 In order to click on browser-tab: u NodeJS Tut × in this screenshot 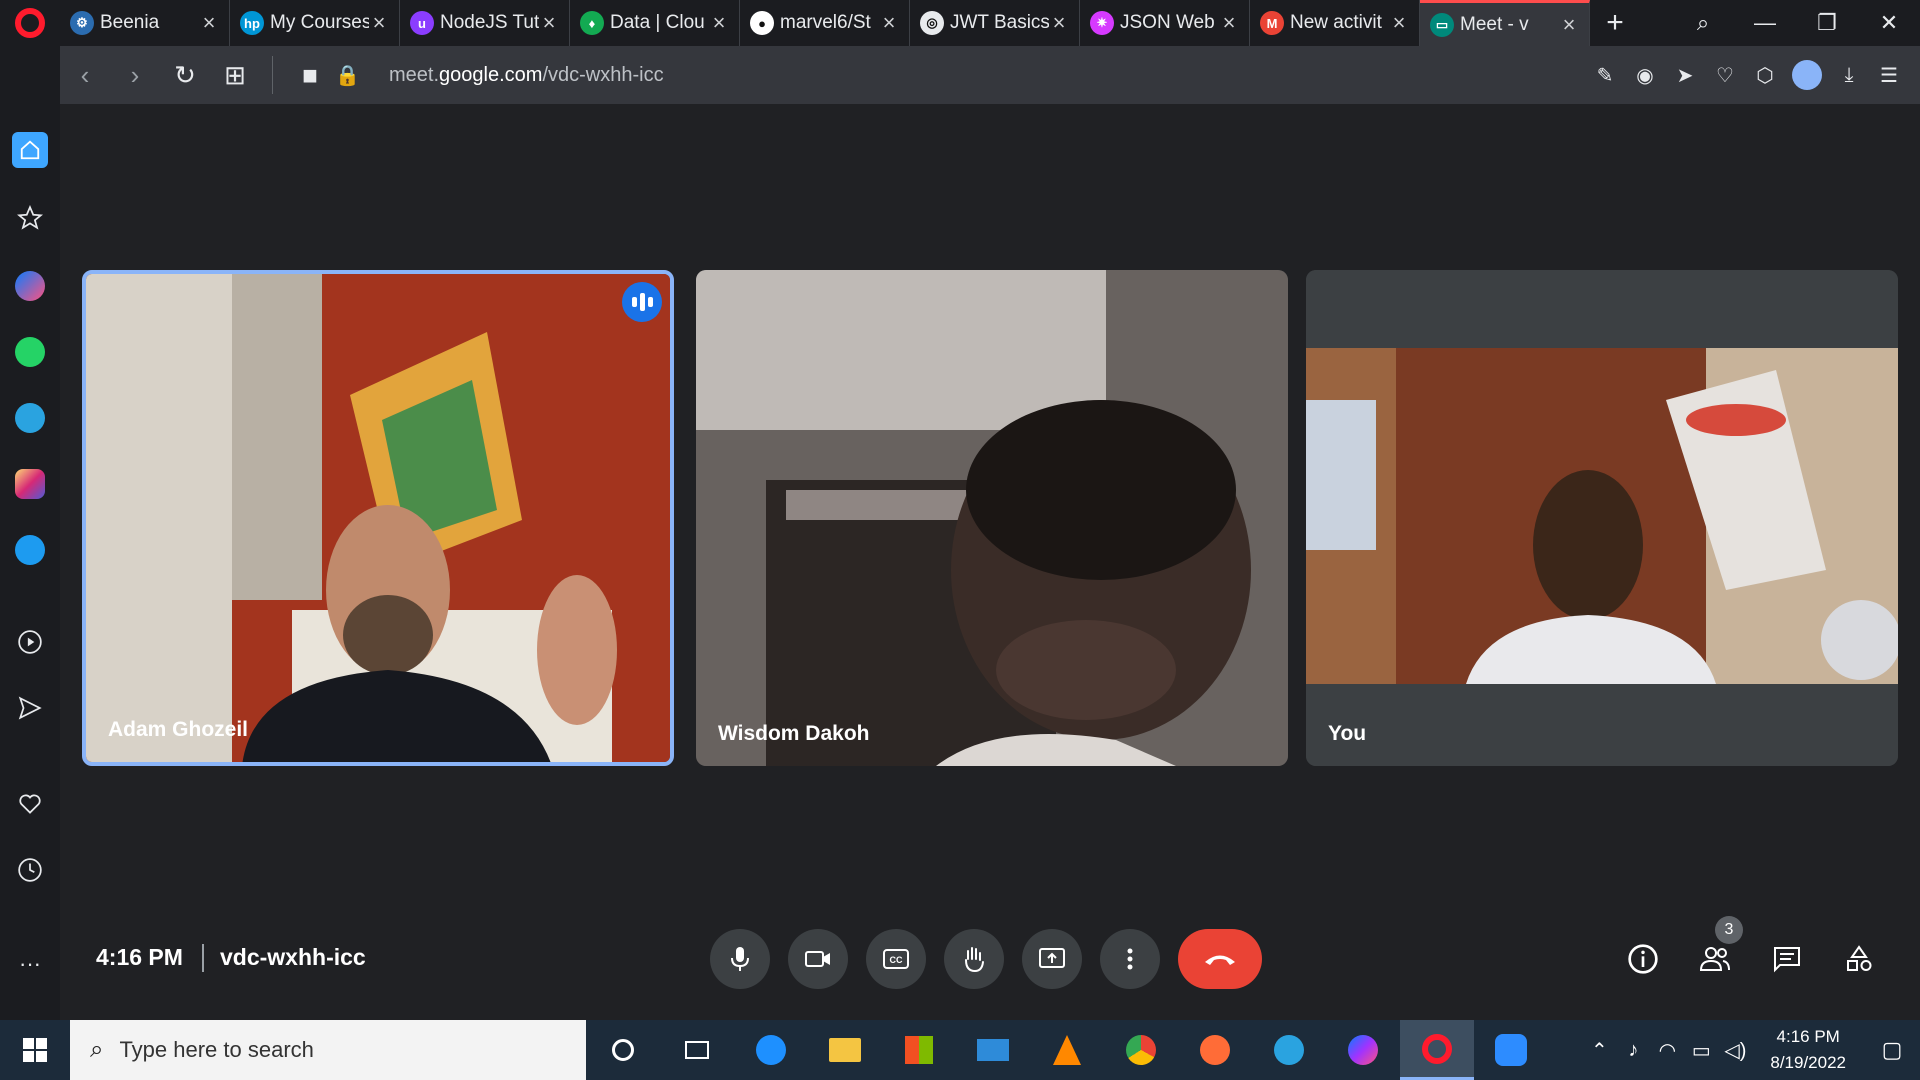, I will do `click(485, 23)`.